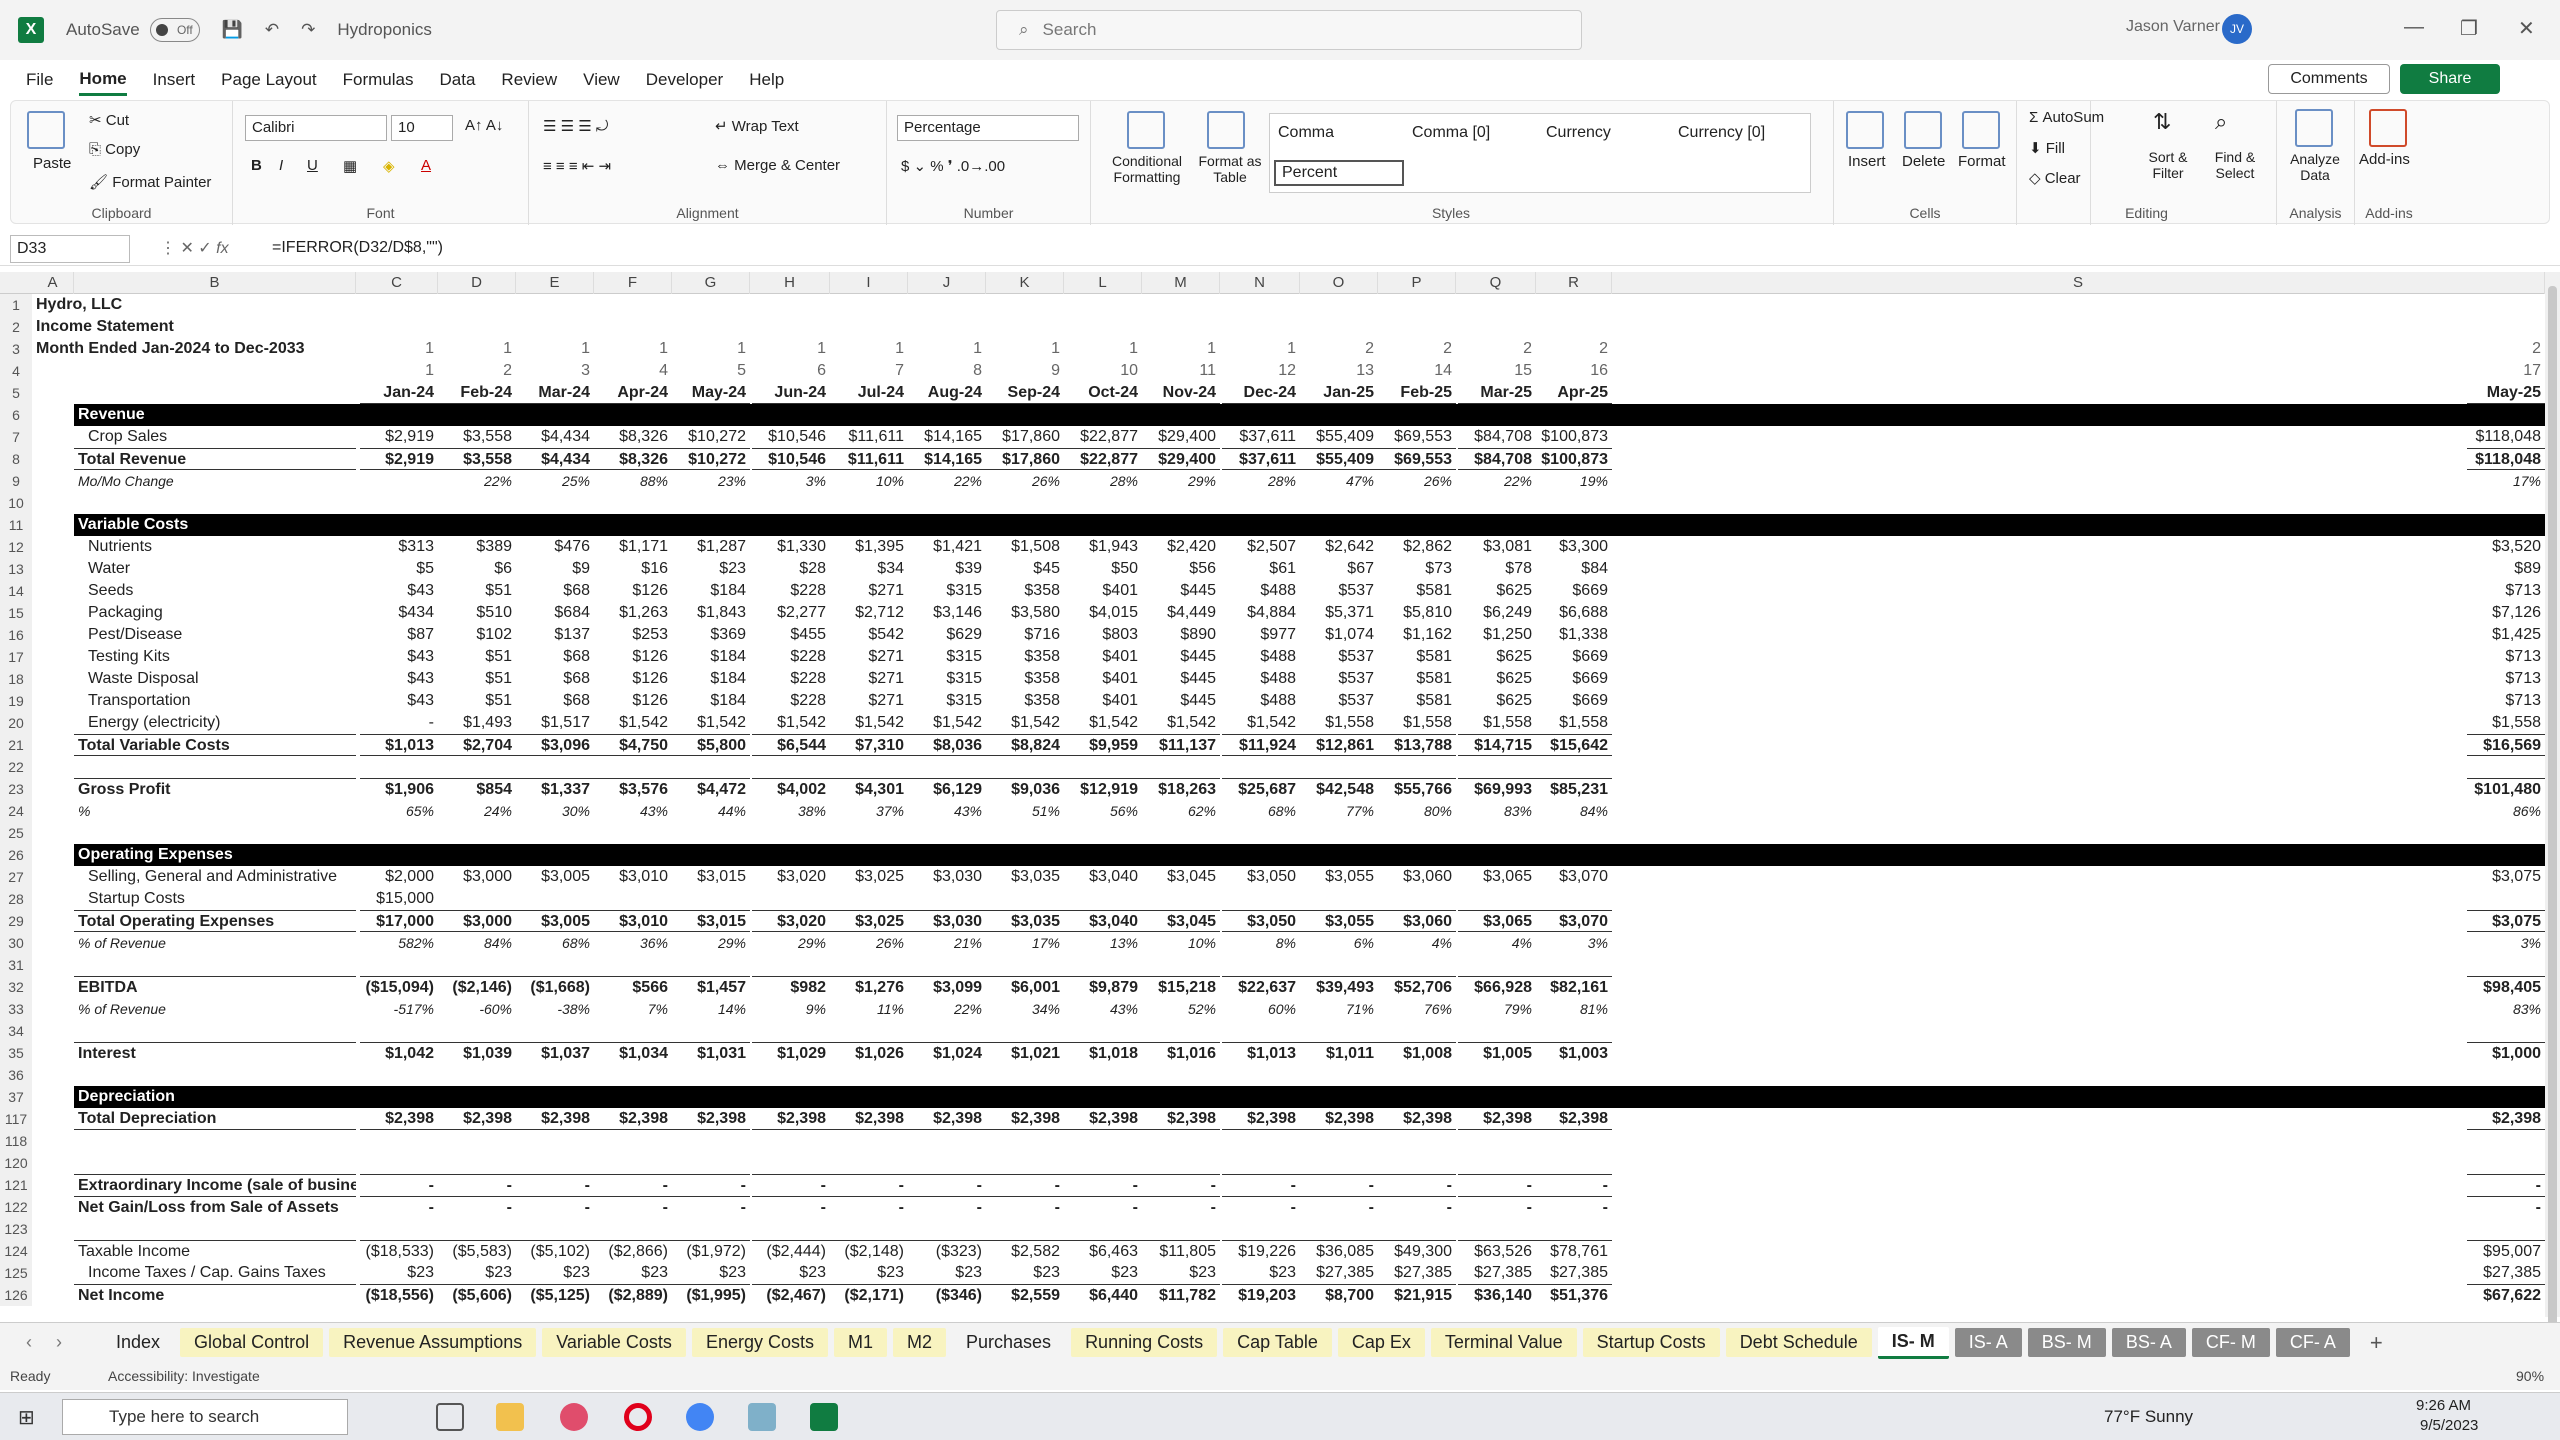 This screenshot has height=1440, width=2560. What do you see at coordinates (757, 126) in the screenshot?
I see `wrap-text-button: ↵ Wrap Text` at bounding box center [757, 126].